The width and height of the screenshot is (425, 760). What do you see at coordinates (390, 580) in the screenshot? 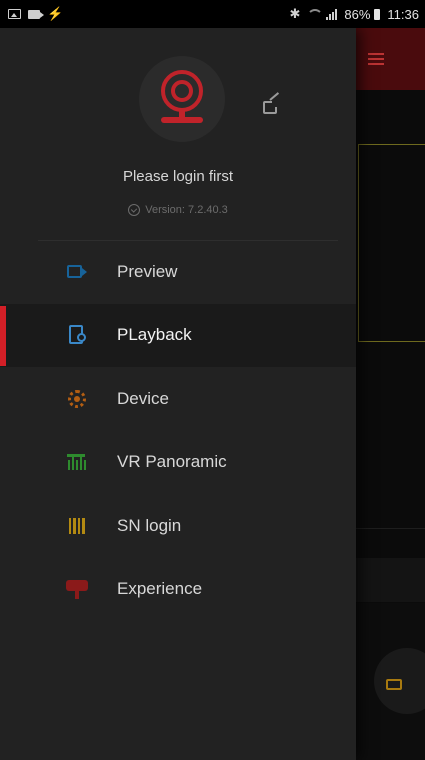
I see `background-toolbar` at bounding box center [390, 580].